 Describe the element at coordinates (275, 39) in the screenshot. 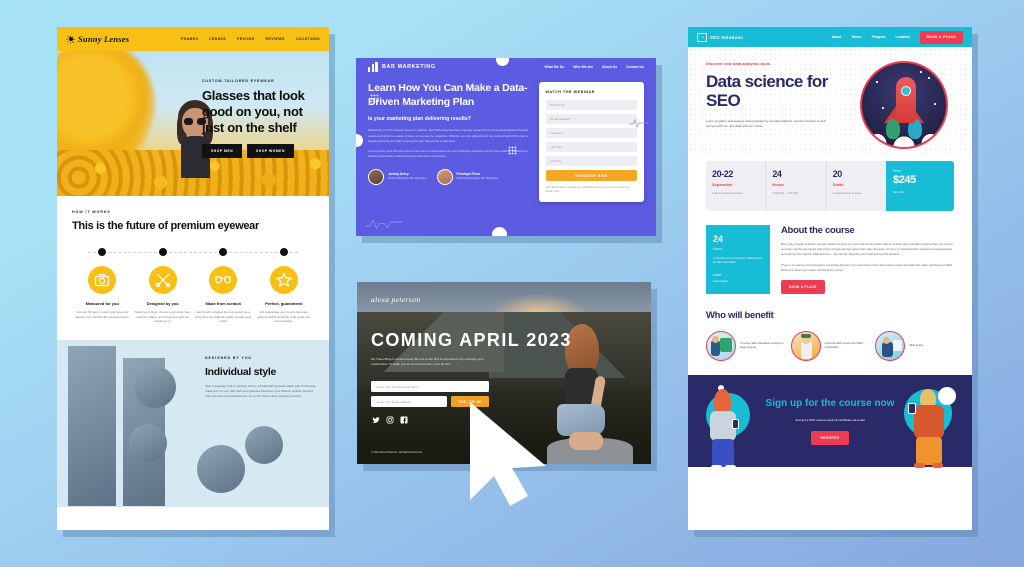

I see `m1-nav-item: REVIEWS` at that location.